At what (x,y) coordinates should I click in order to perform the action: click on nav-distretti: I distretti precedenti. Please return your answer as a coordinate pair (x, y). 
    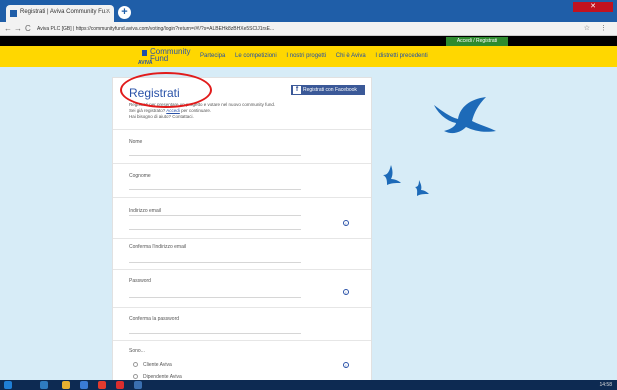
    Looking at the image, I should click on (401, 56).